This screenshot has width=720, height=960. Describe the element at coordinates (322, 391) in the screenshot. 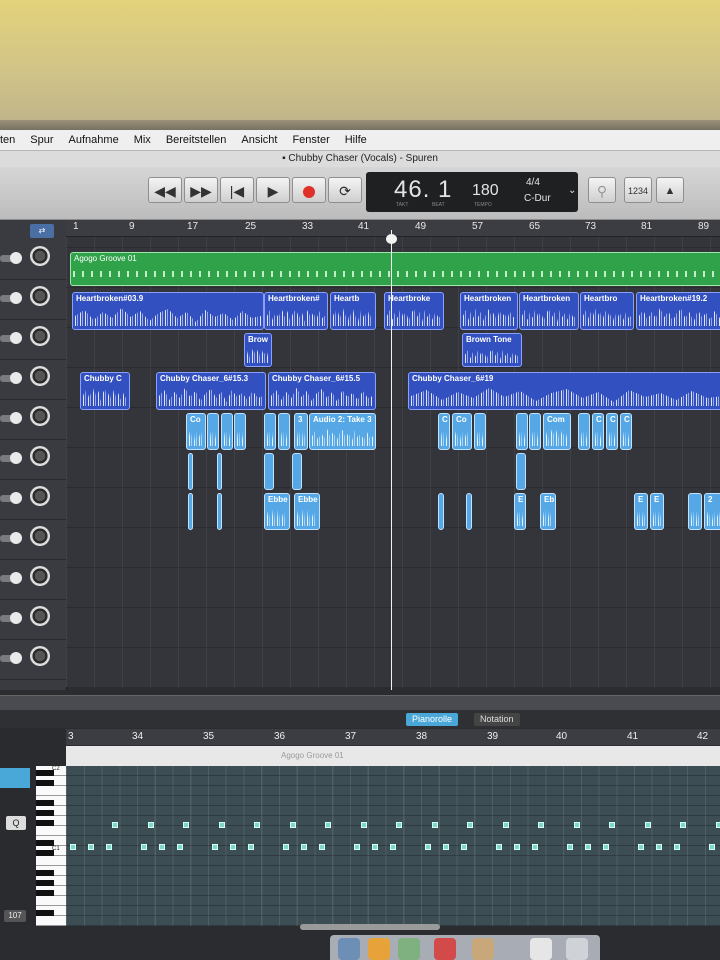

I see `audio-region: Chubby Chaser_6#15.5` at that location.